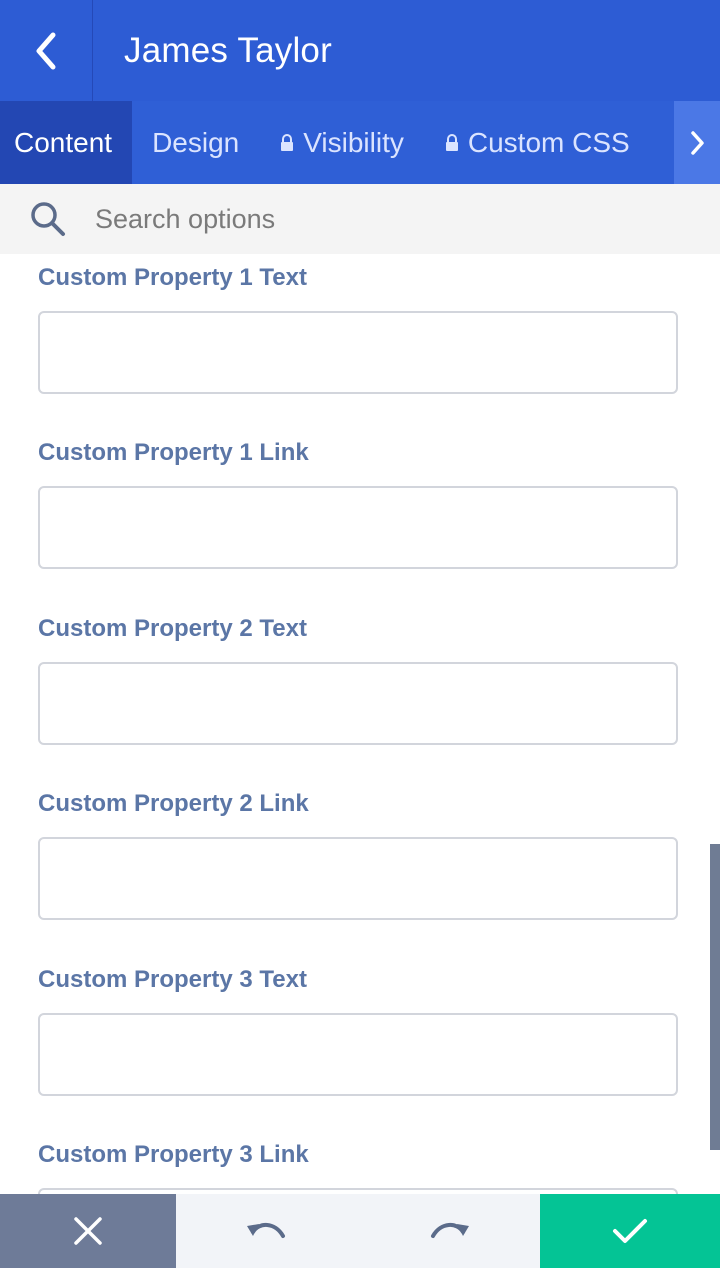  I want to click on search-input, so click(373, 219).